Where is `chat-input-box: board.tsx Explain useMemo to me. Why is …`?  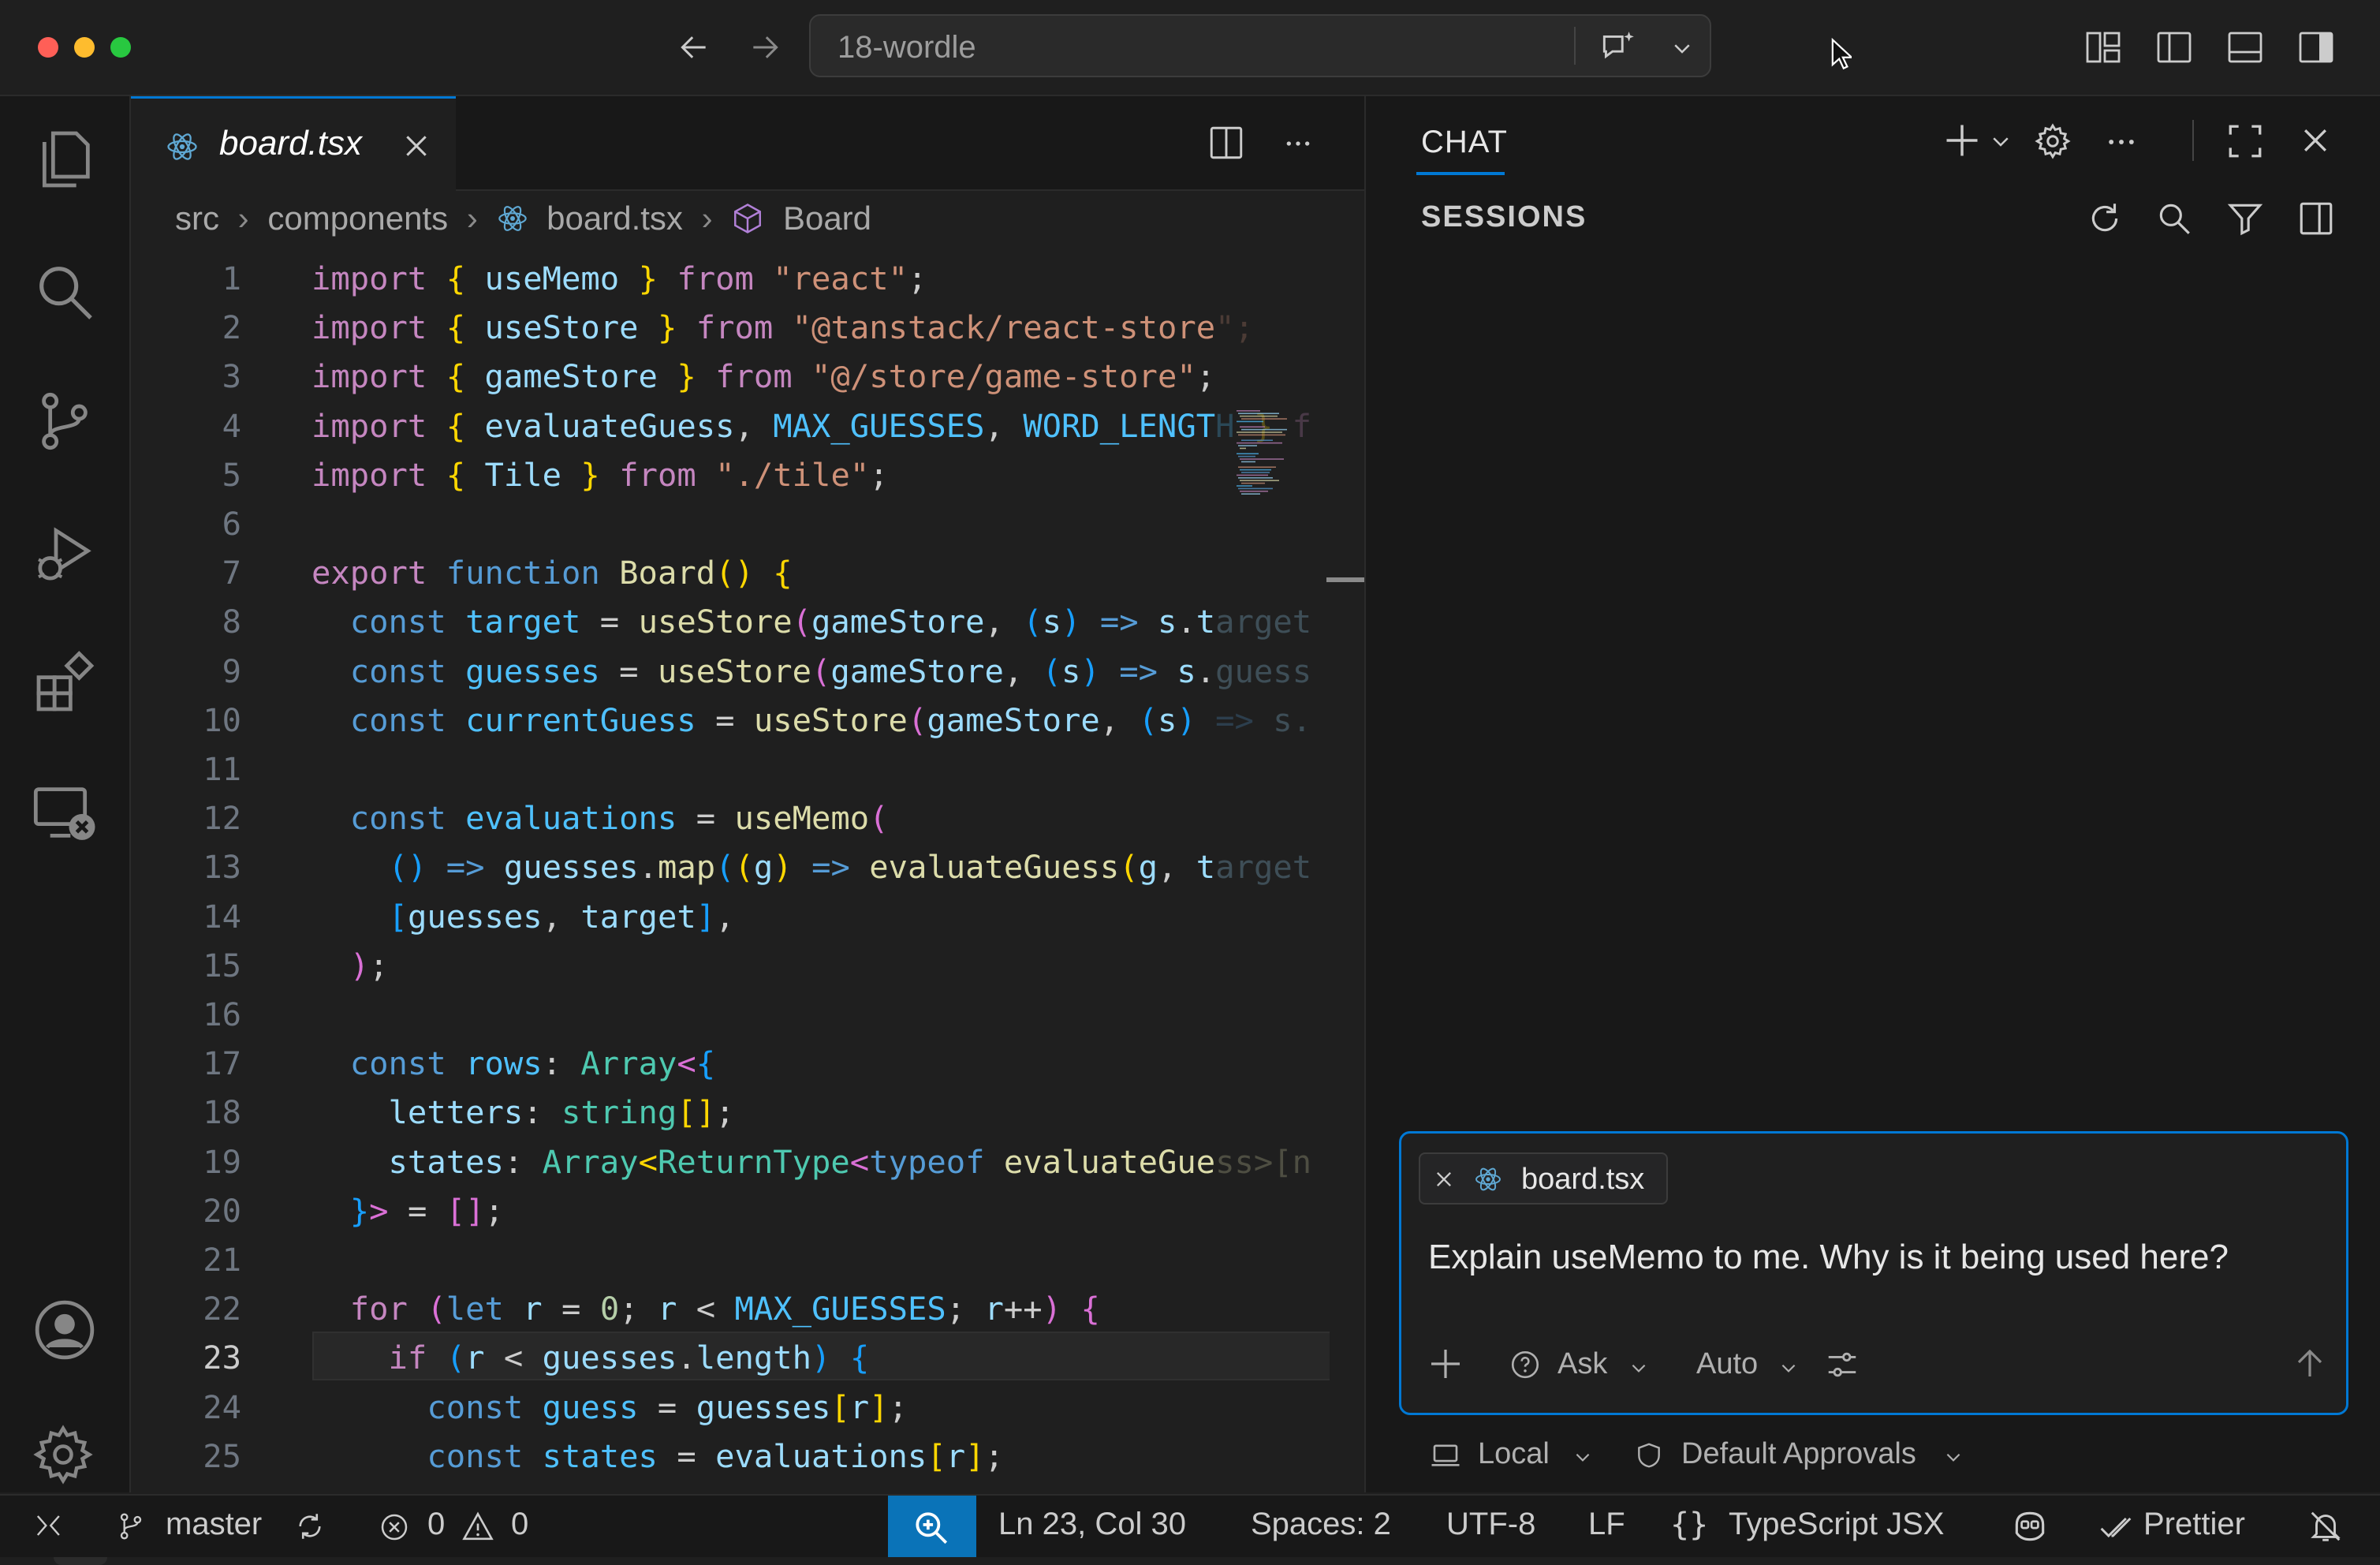 chat-input-box: board.tsx Explain useMemo to me. Why is … is located at coordinates (1873, 1273).